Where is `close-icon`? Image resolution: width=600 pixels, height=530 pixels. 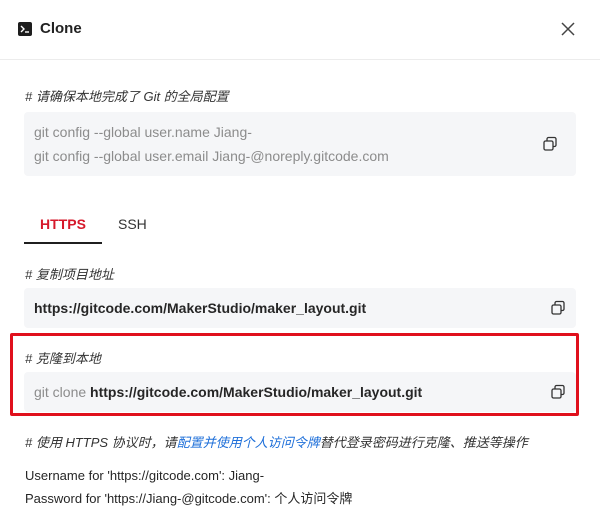 close-icon is located at coordinates (568, 29).